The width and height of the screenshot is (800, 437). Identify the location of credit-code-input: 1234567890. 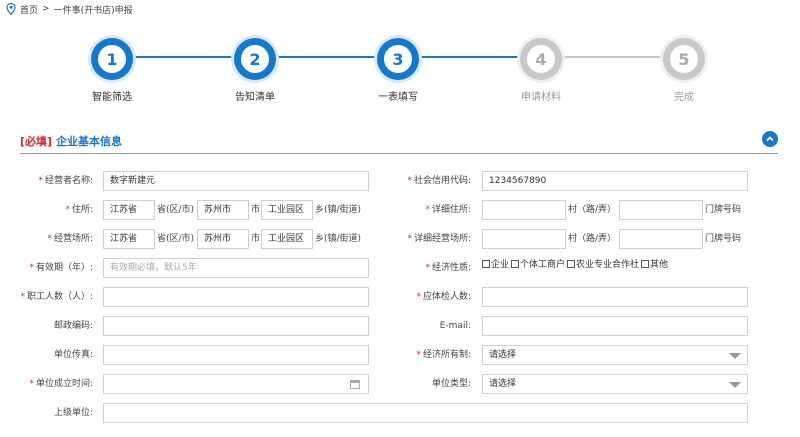
(615, 181).